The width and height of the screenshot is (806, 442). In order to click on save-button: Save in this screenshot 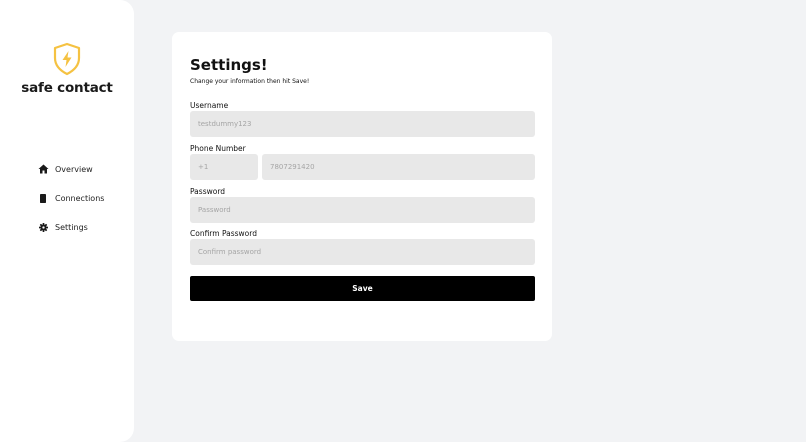, I will do `click(362, 288)`.